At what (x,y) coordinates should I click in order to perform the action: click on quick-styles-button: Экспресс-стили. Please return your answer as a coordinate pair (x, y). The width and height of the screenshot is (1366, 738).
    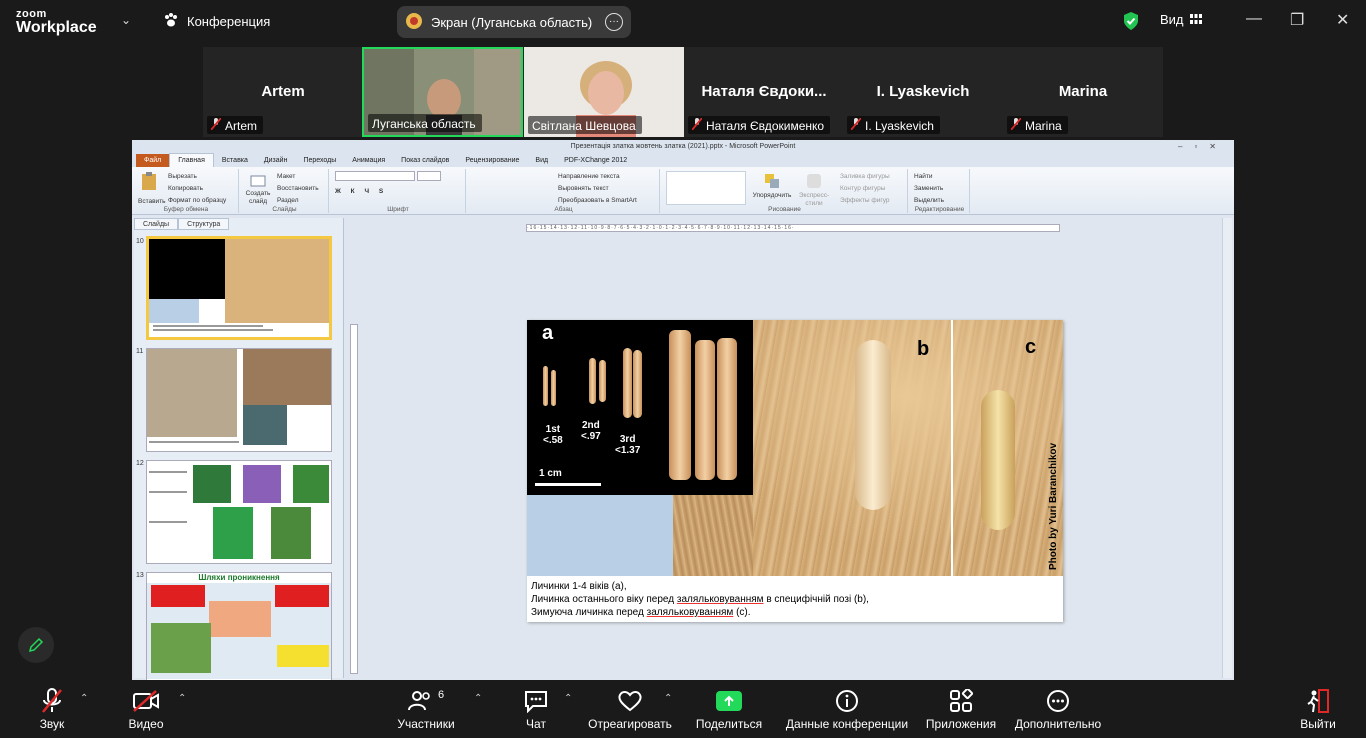
    Looking at the image, I should click on (814, 190).